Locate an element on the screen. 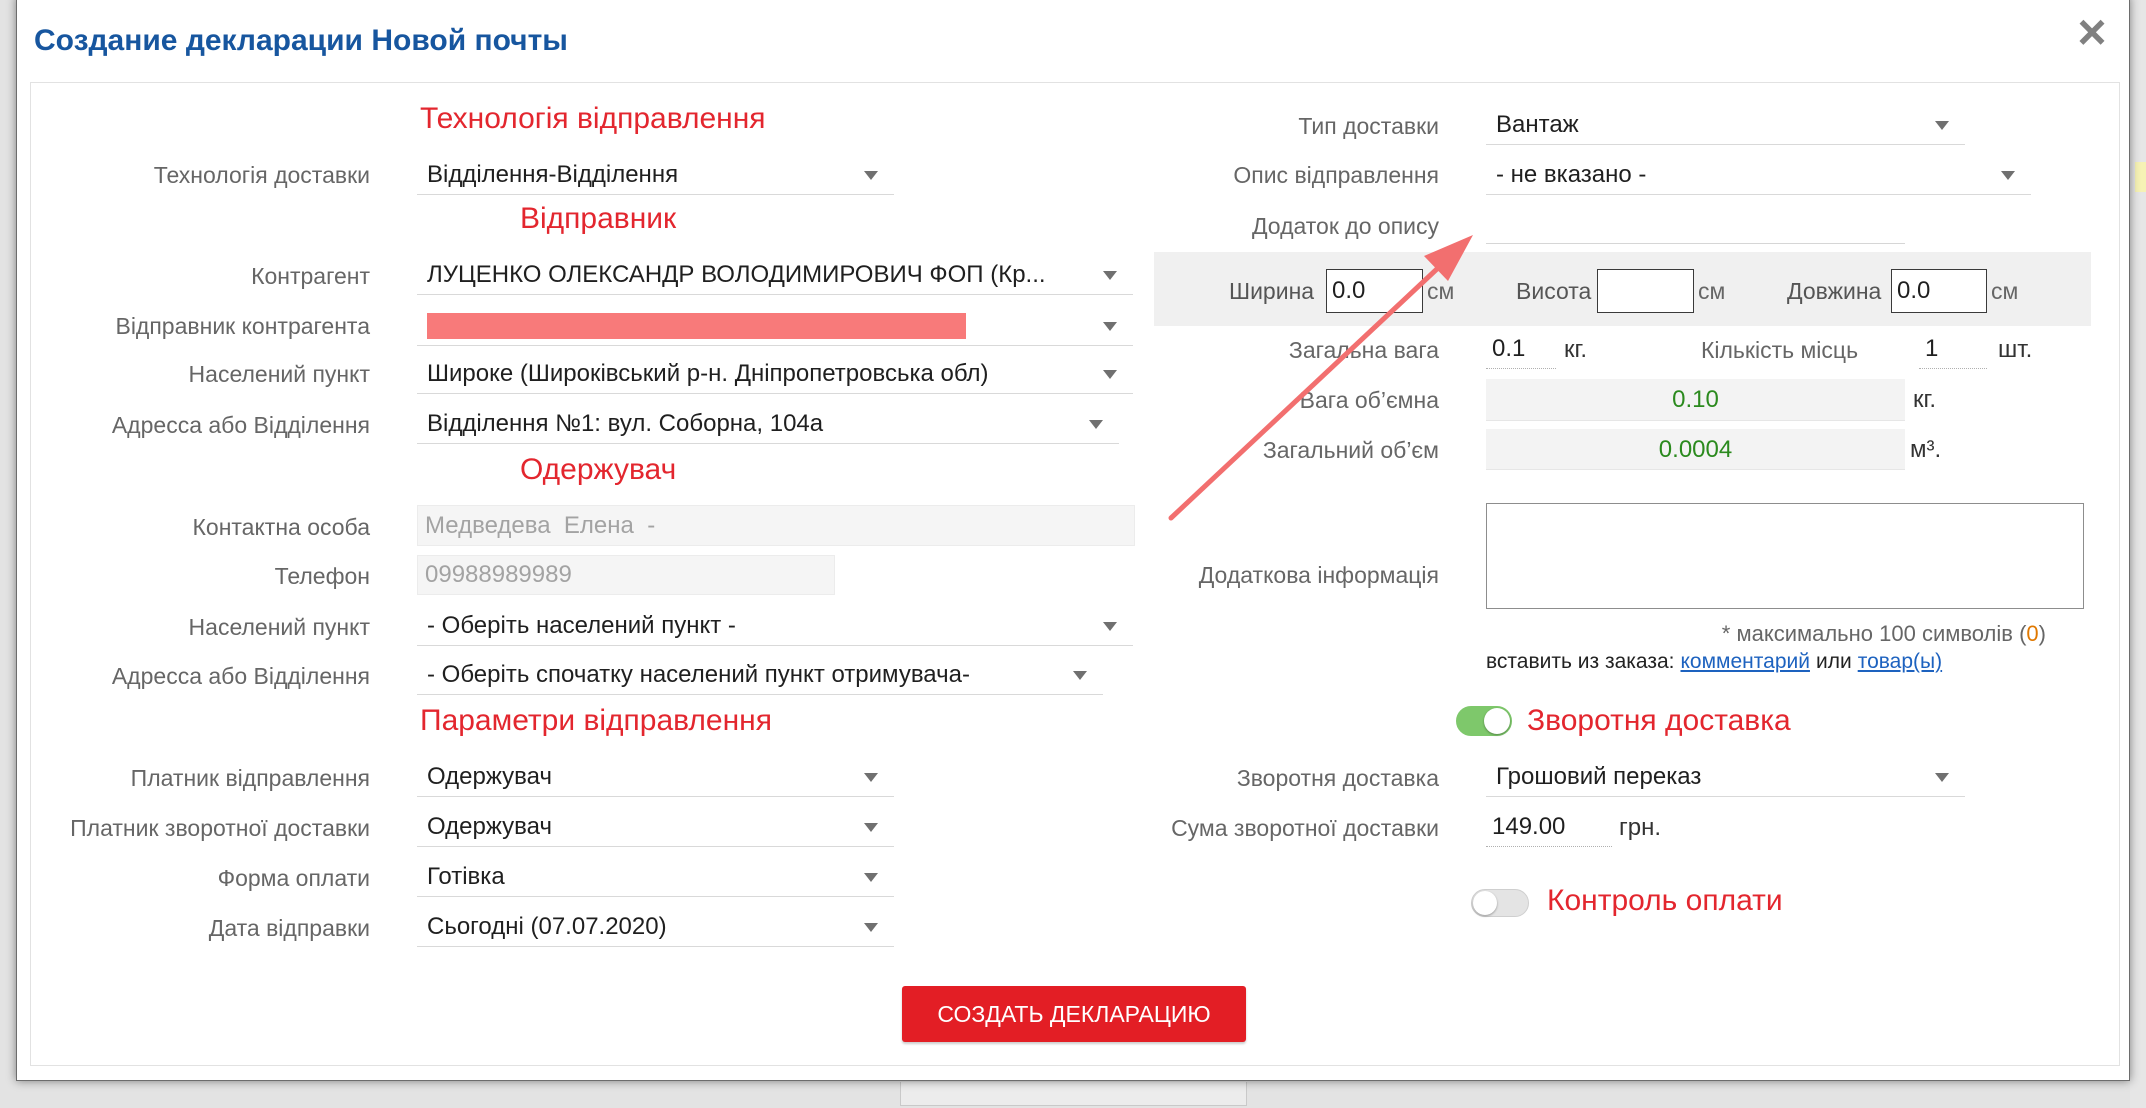  send-date-select: Сьогодні (07.07.2020) is located at coordinates (655, 927).